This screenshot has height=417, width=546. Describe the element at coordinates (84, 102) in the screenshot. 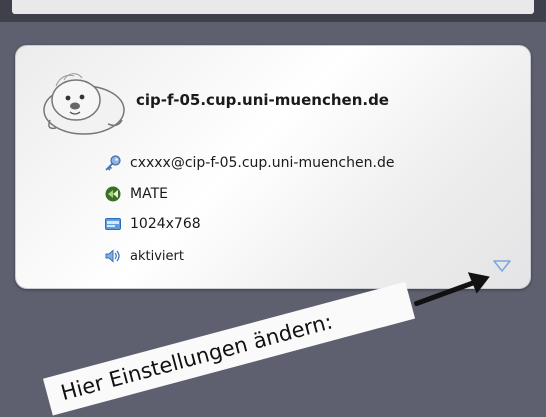

I see `seal-avatar-icon` at that location.